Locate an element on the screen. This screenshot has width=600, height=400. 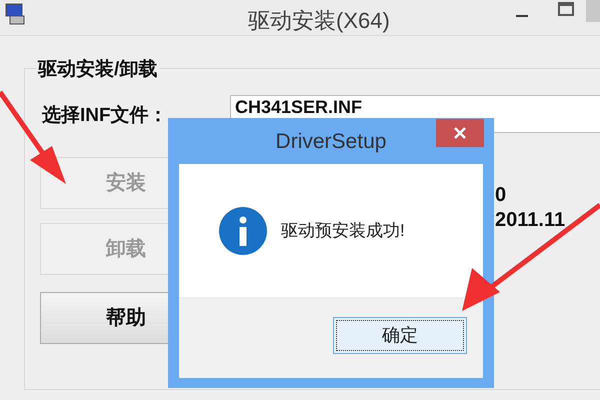
maximize-button is located at coordinates (566, 9).